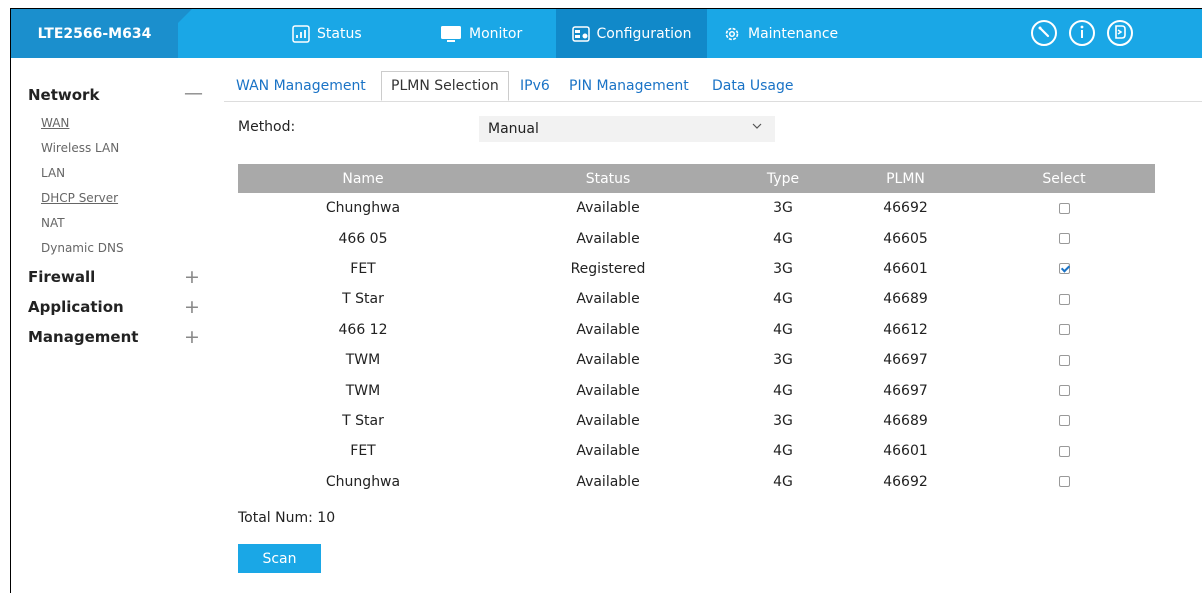  I want to click on nav-monitor: Monitor, so click(481, 33).